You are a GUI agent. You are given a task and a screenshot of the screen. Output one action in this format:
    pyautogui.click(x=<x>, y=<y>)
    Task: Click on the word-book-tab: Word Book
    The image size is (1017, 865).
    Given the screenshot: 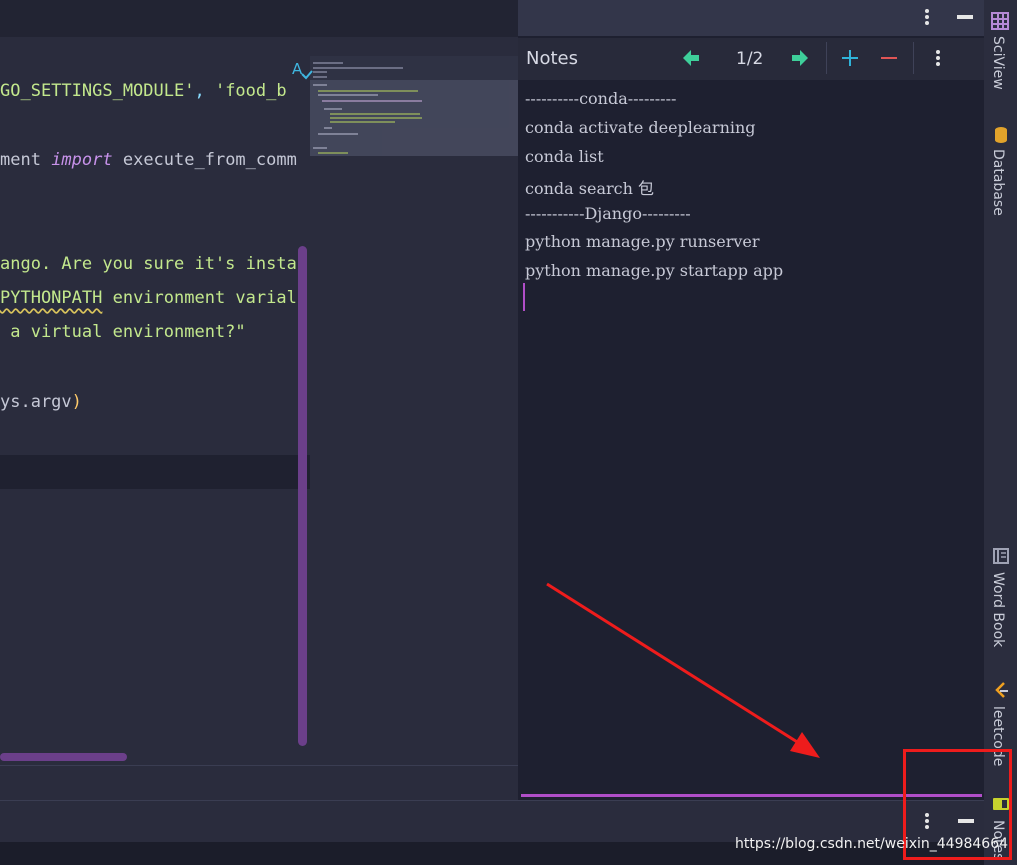 What is the action you would take?
    pyautogui.click(x=1000, y=599)
    